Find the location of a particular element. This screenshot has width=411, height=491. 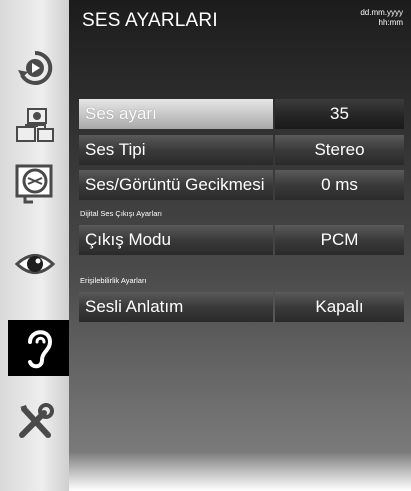

row-sesli-anlatim: Sesli Anlatım Kapalı is located at coordinates (241, 307).